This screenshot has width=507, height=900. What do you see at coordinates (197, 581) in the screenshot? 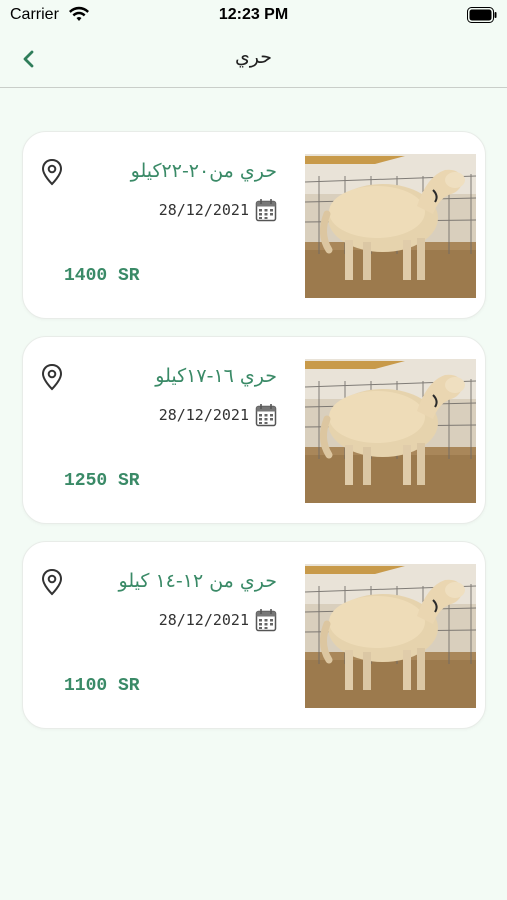
I see `listing-title: حري من ١٢-١٤ كيلو` at bounding box center [197, 581].